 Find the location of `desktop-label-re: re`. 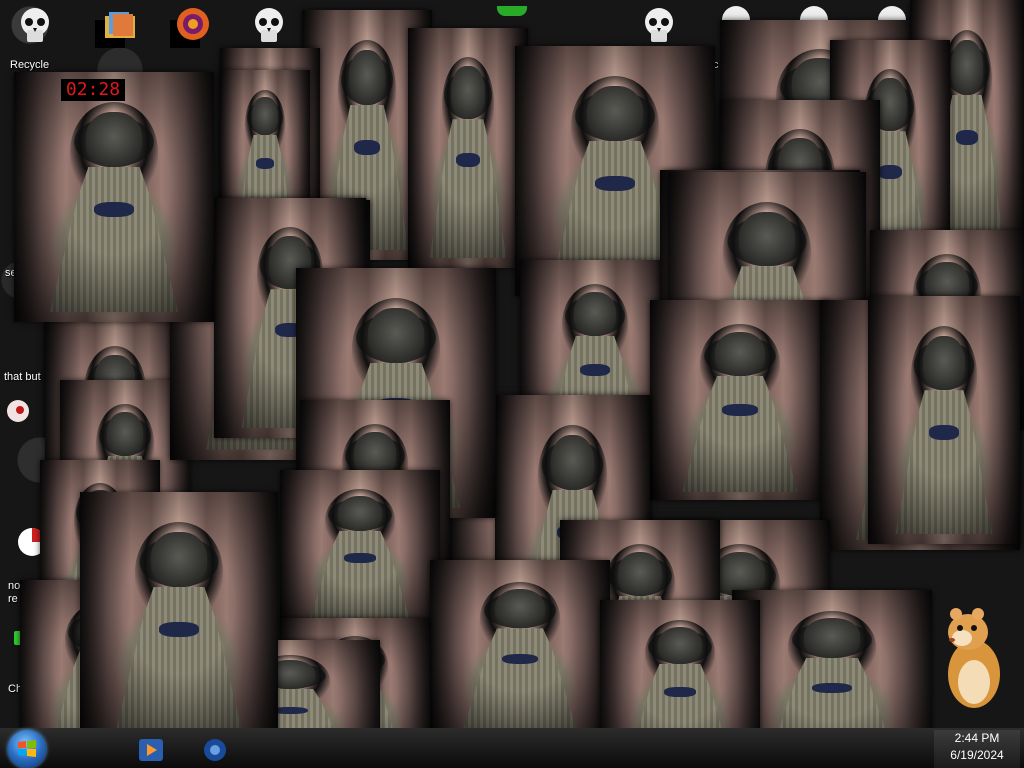

desktop-label-re: re is located at coordinates (13, 599).